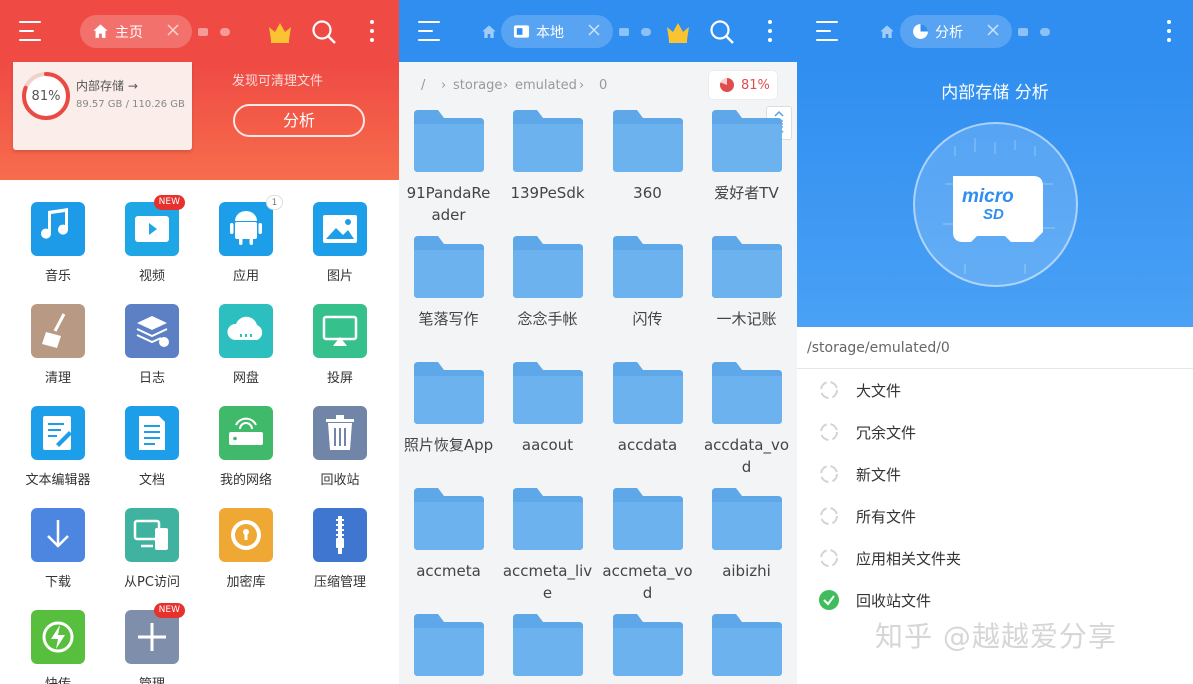  I want to click on app-trash: 回收站, so click(340, 447).